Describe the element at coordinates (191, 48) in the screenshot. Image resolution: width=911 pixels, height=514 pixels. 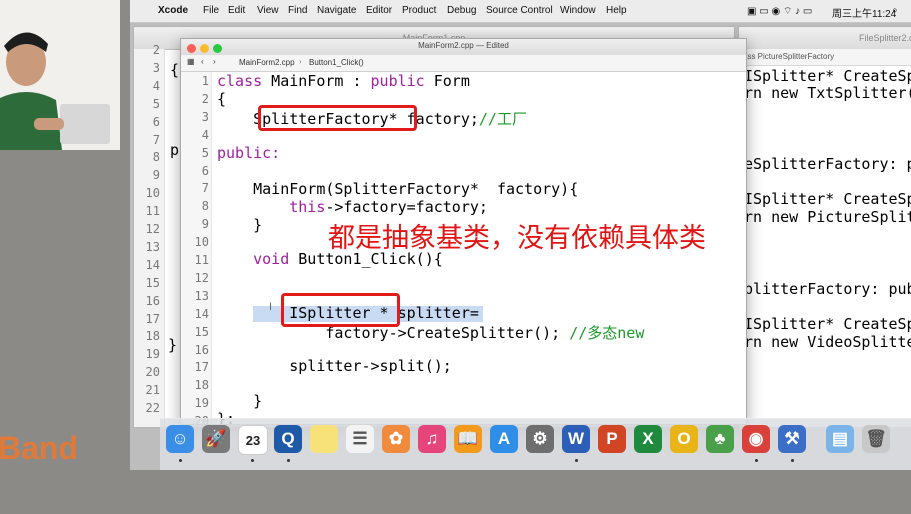
I see `close-window-button` at that location.